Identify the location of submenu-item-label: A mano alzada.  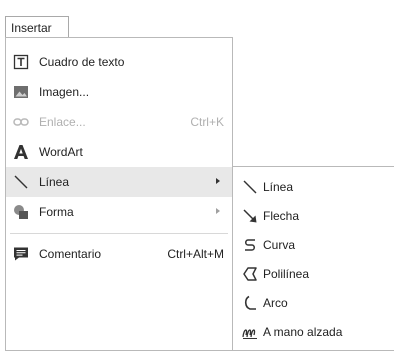
(303, 332).